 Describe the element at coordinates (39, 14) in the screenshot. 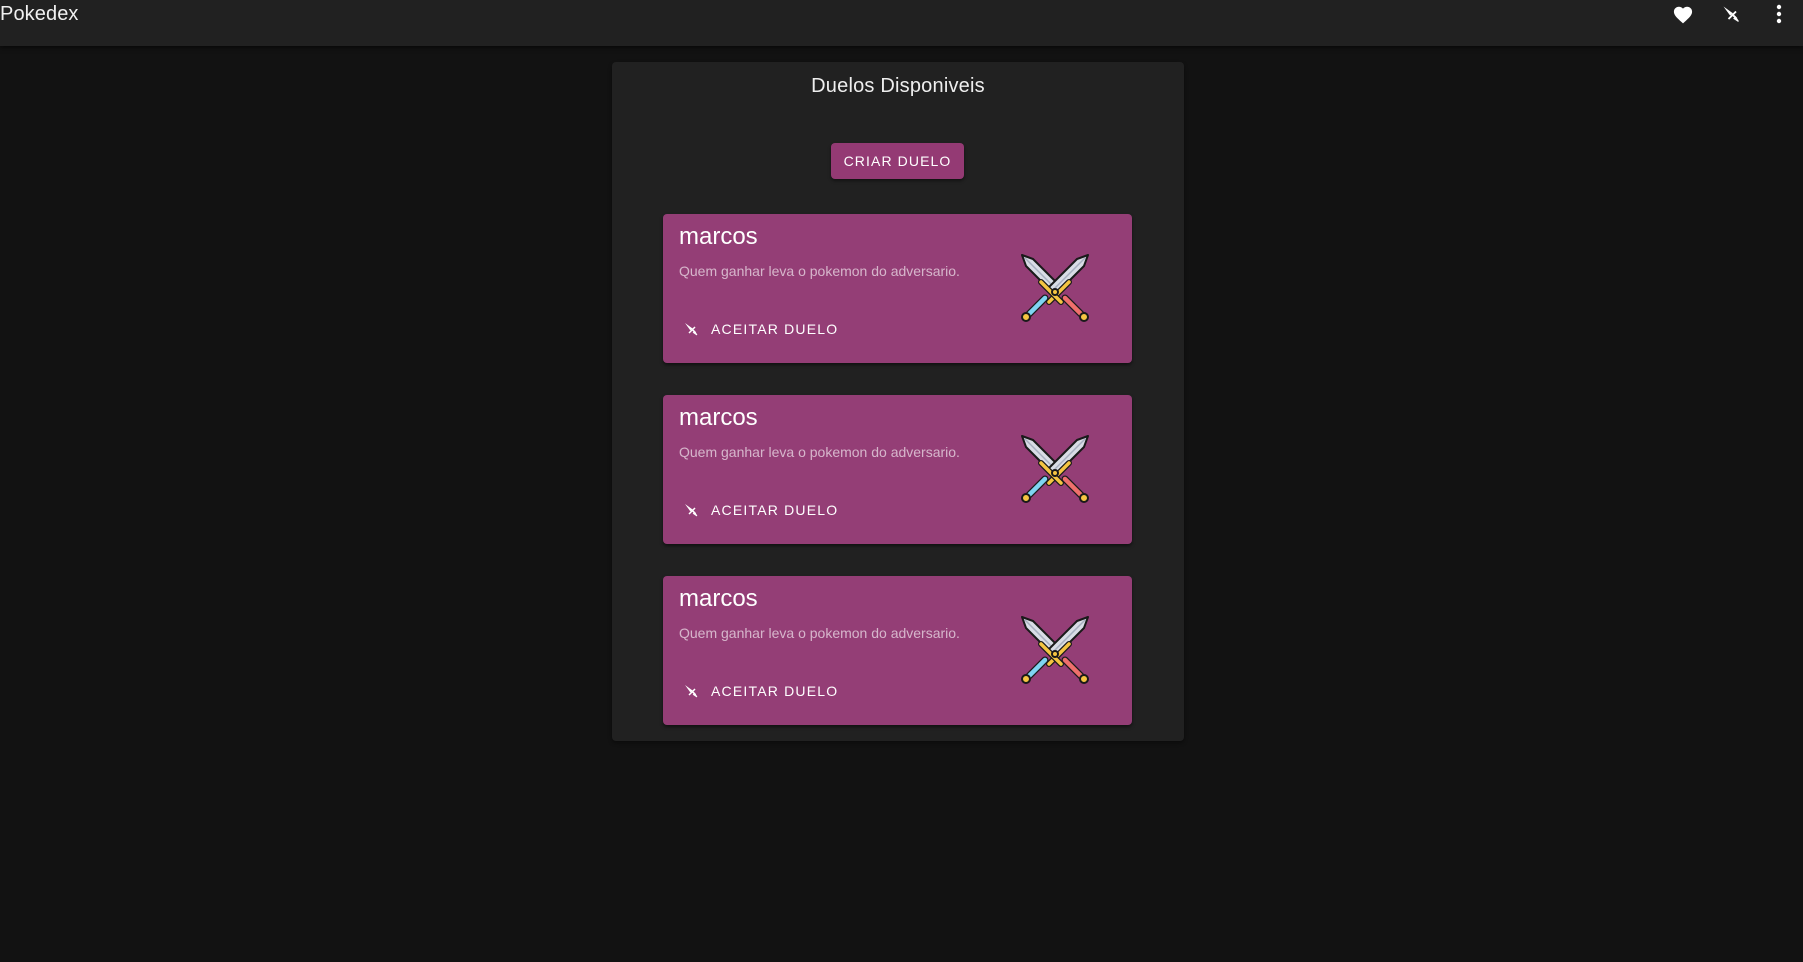

I see `app-title: Pokedex` at that location.